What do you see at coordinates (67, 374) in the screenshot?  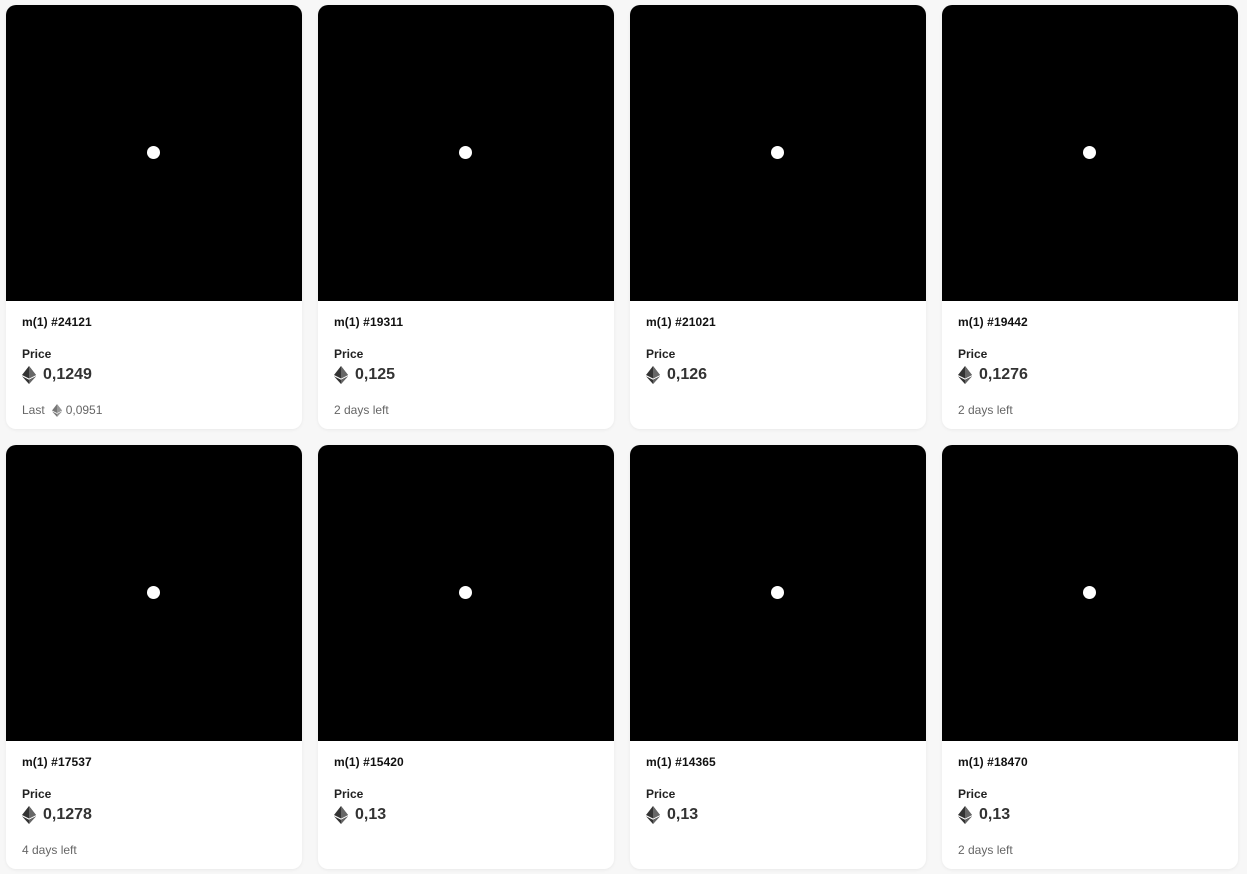 I see `price-value: 0,1249` at bounding box center [67, 374].